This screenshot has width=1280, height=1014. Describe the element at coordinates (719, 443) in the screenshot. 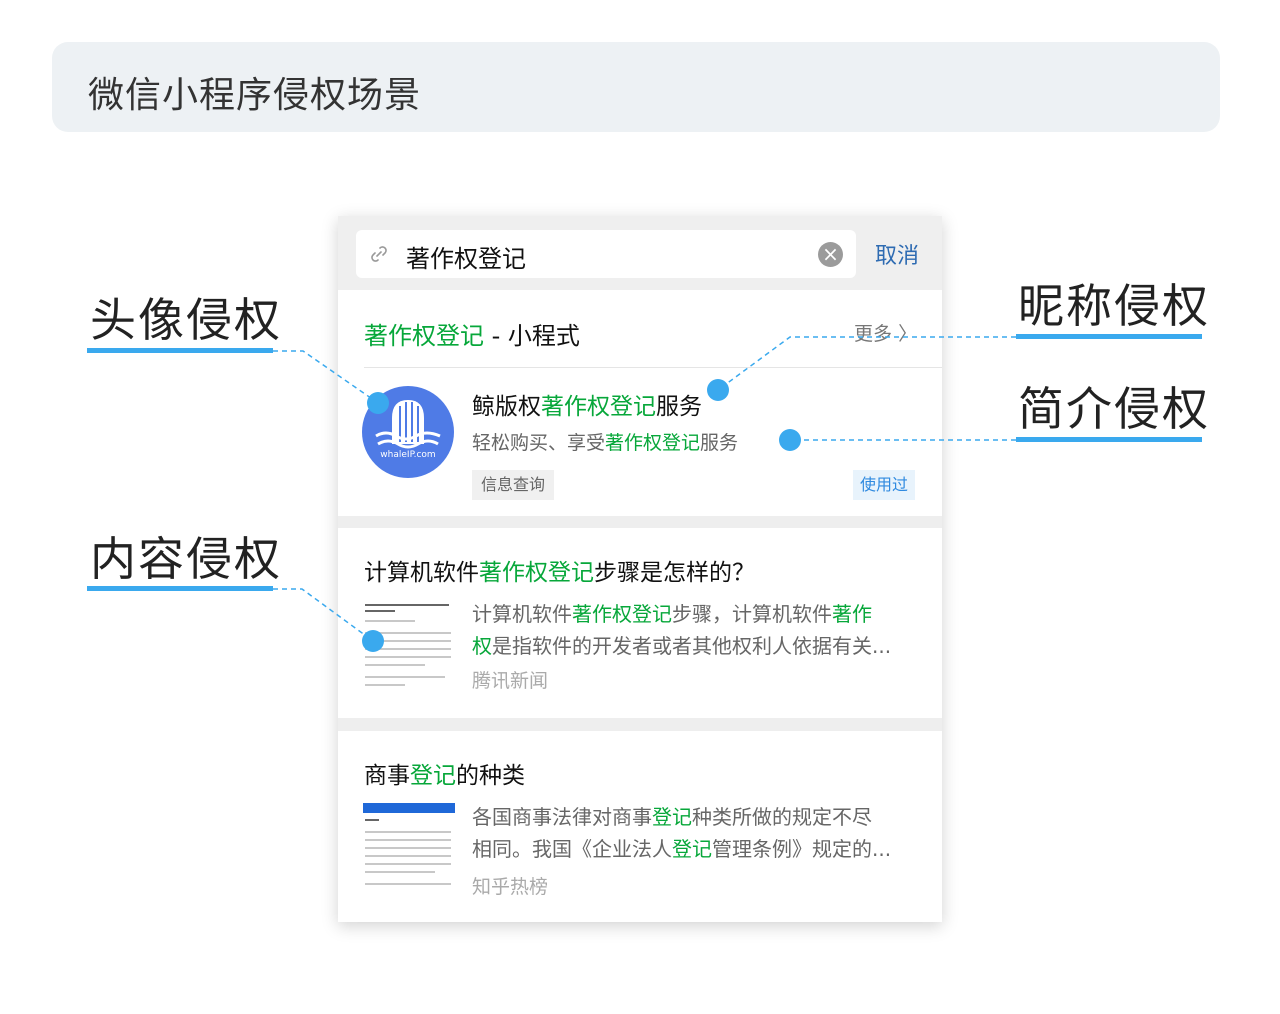

I see `desc-suffix: 服务` at that location.